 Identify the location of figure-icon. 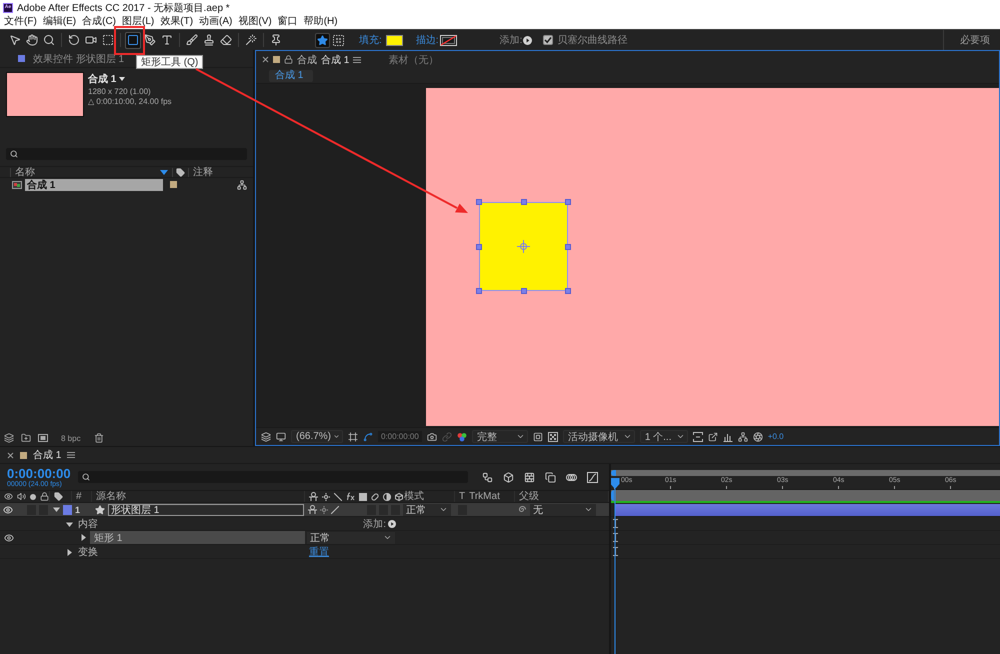
(312, 509).